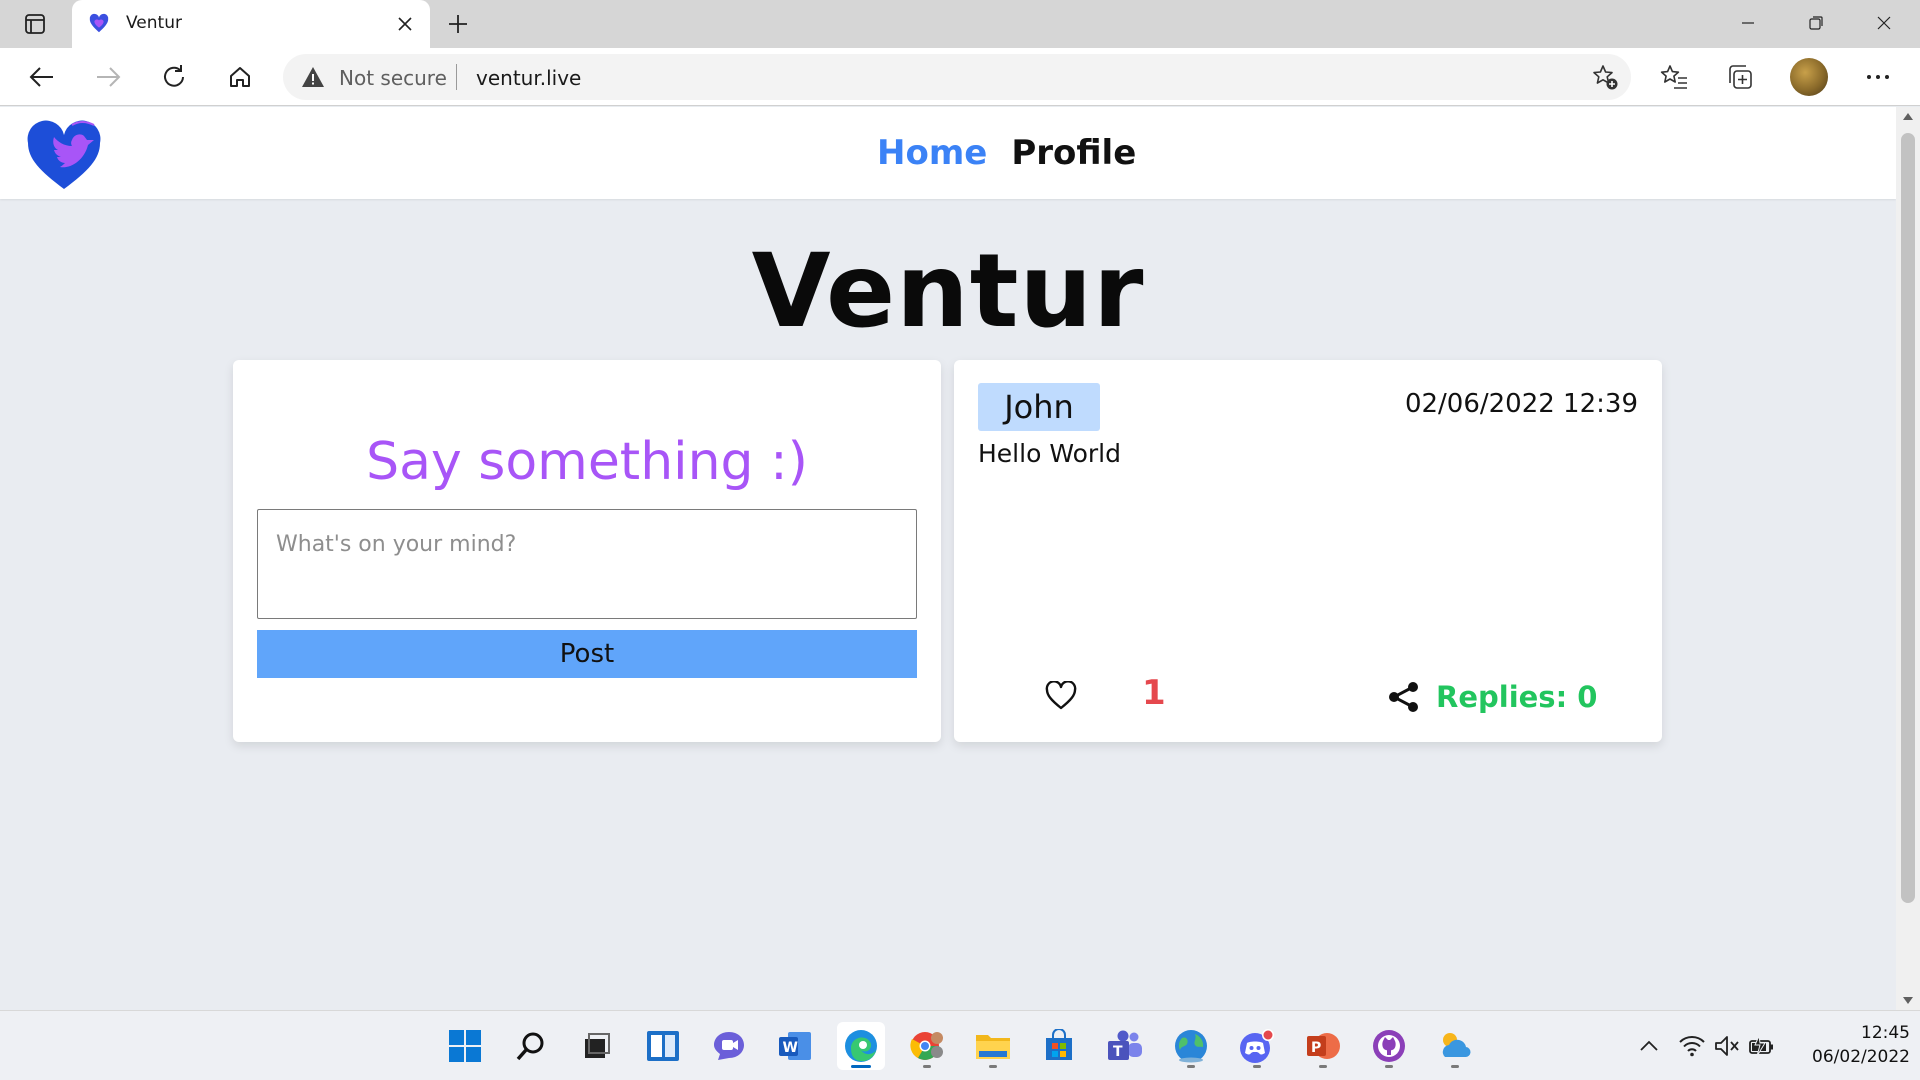 The image size is (1920, 1080). I want to click on minimize-icon, so click(1748, 23).